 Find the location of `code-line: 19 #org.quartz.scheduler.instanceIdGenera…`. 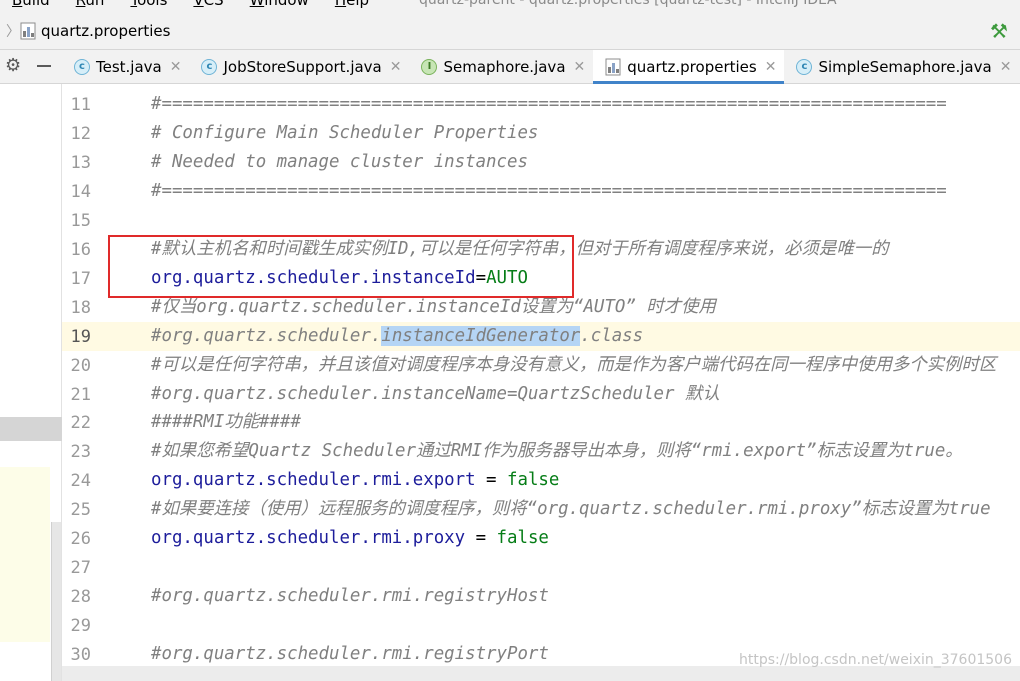

code-line: 19 #org.quartz.scheduler.instanceIdGenera… is located at coordinates (541, 336).